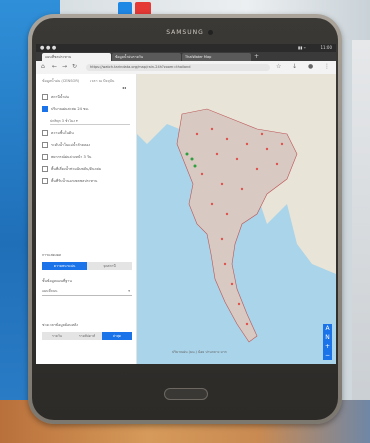 This screenshot has height=443, width=370. I want to click on notification-icons: ● ● ●, so click(48, 48).